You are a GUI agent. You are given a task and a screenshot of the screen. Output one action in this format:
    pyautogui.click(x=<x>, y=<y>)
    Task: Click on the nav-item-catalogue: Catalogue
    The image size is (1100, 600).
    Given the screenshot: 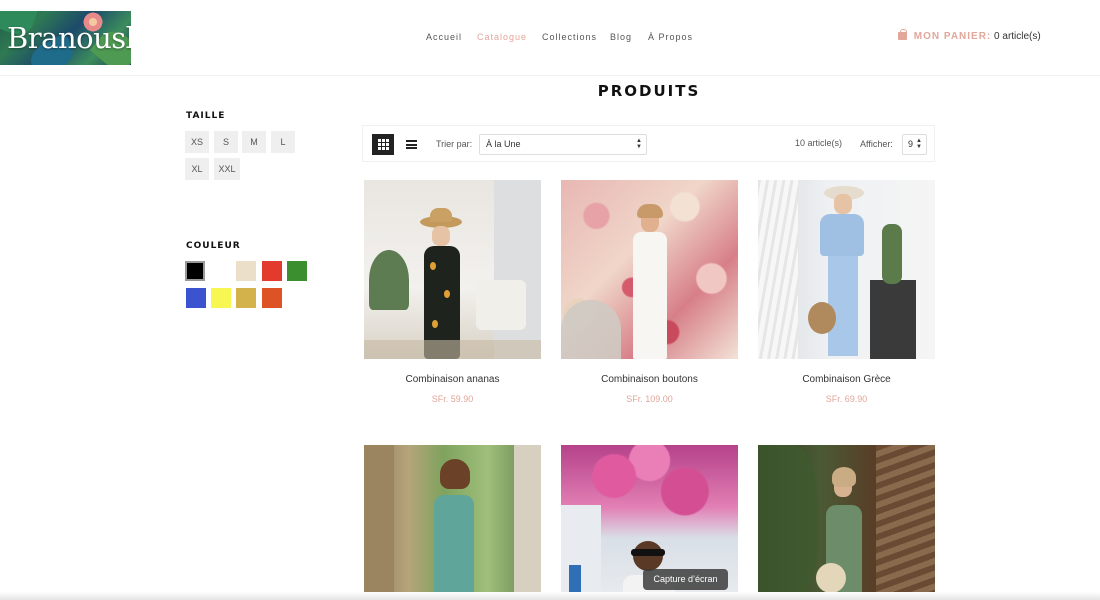 What is the action you would take?
    pyautogui.click(x=502, y=37)
    